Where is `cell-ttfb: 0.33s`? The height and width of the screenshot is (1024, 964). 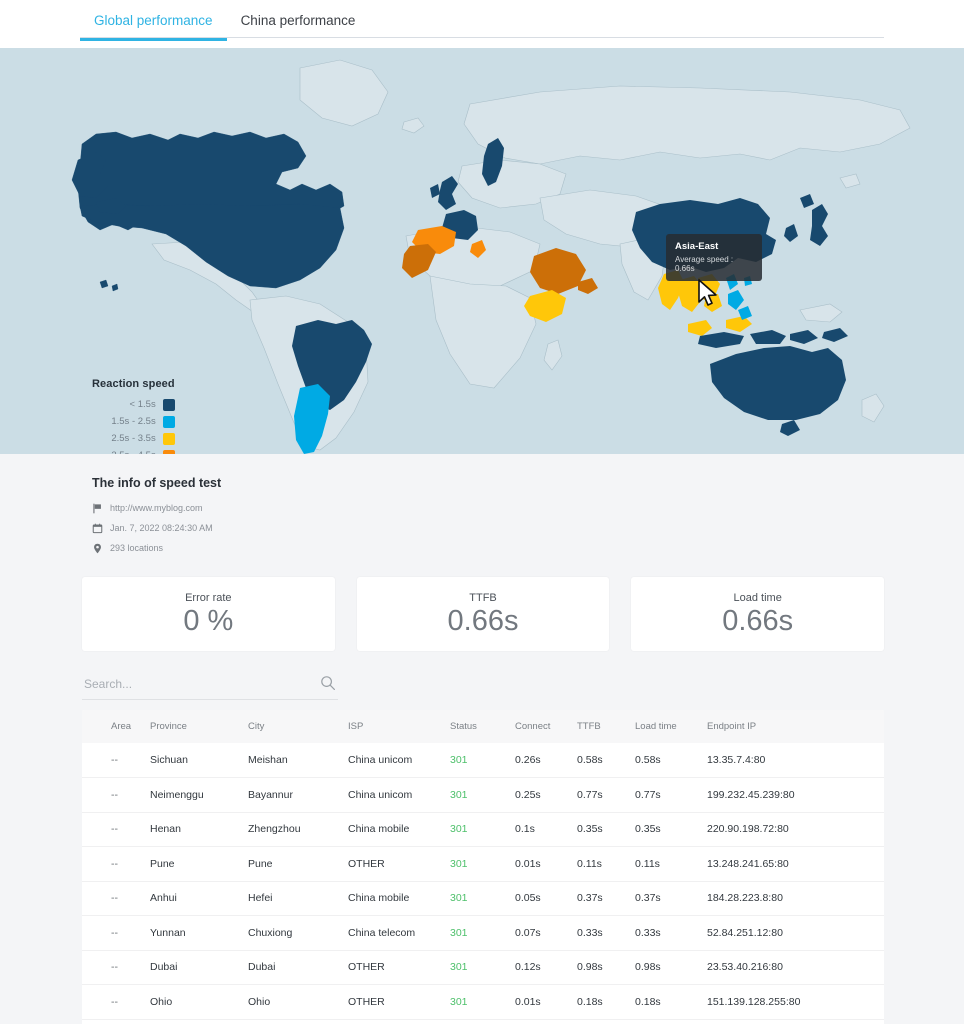 cell-ttfb: 0.33s is located at coordinates (606, 933).